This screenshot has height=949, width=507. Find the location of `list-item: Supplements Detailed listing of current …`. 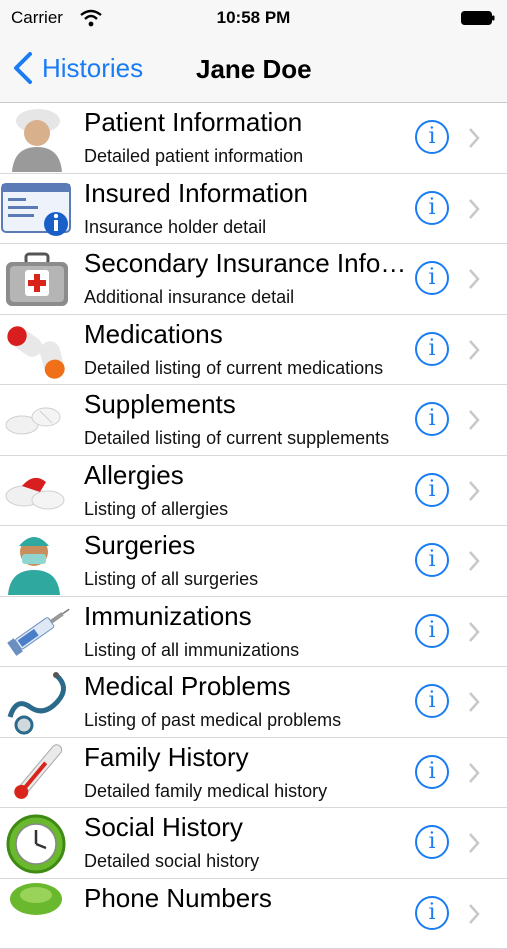

list-item: Supplements Detailed listing of current … is located at coordinates (253, 420).